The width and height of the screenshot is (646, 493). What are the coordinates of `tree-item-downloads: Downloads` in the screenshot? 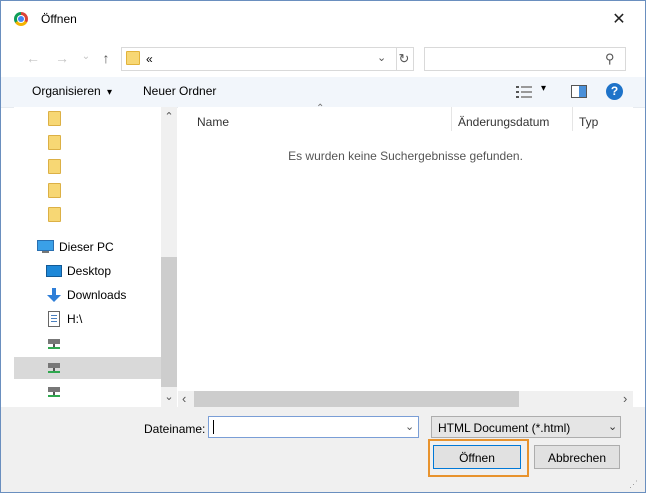 It's located at (88, 295).